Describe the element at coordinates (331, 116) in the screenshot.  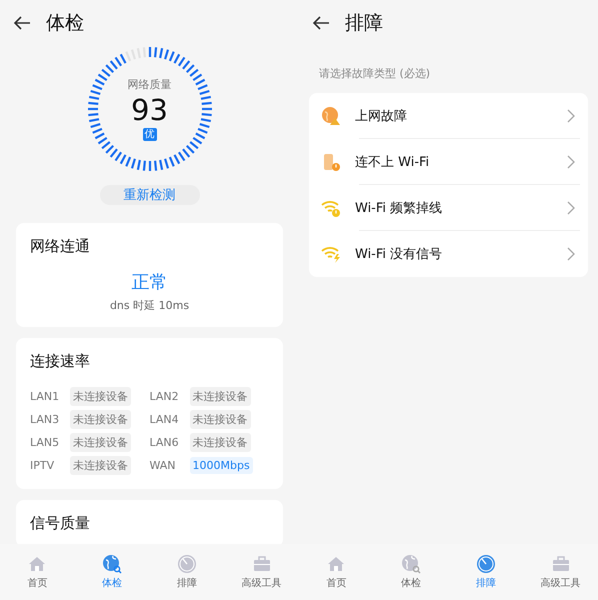
I see `globe-warning-icon` at that location.